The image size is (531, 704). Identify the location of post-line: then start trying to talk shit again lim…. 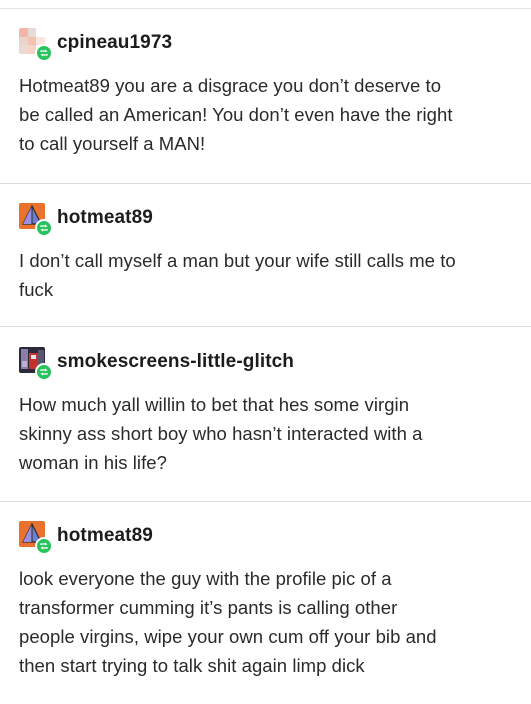
(192, 665).